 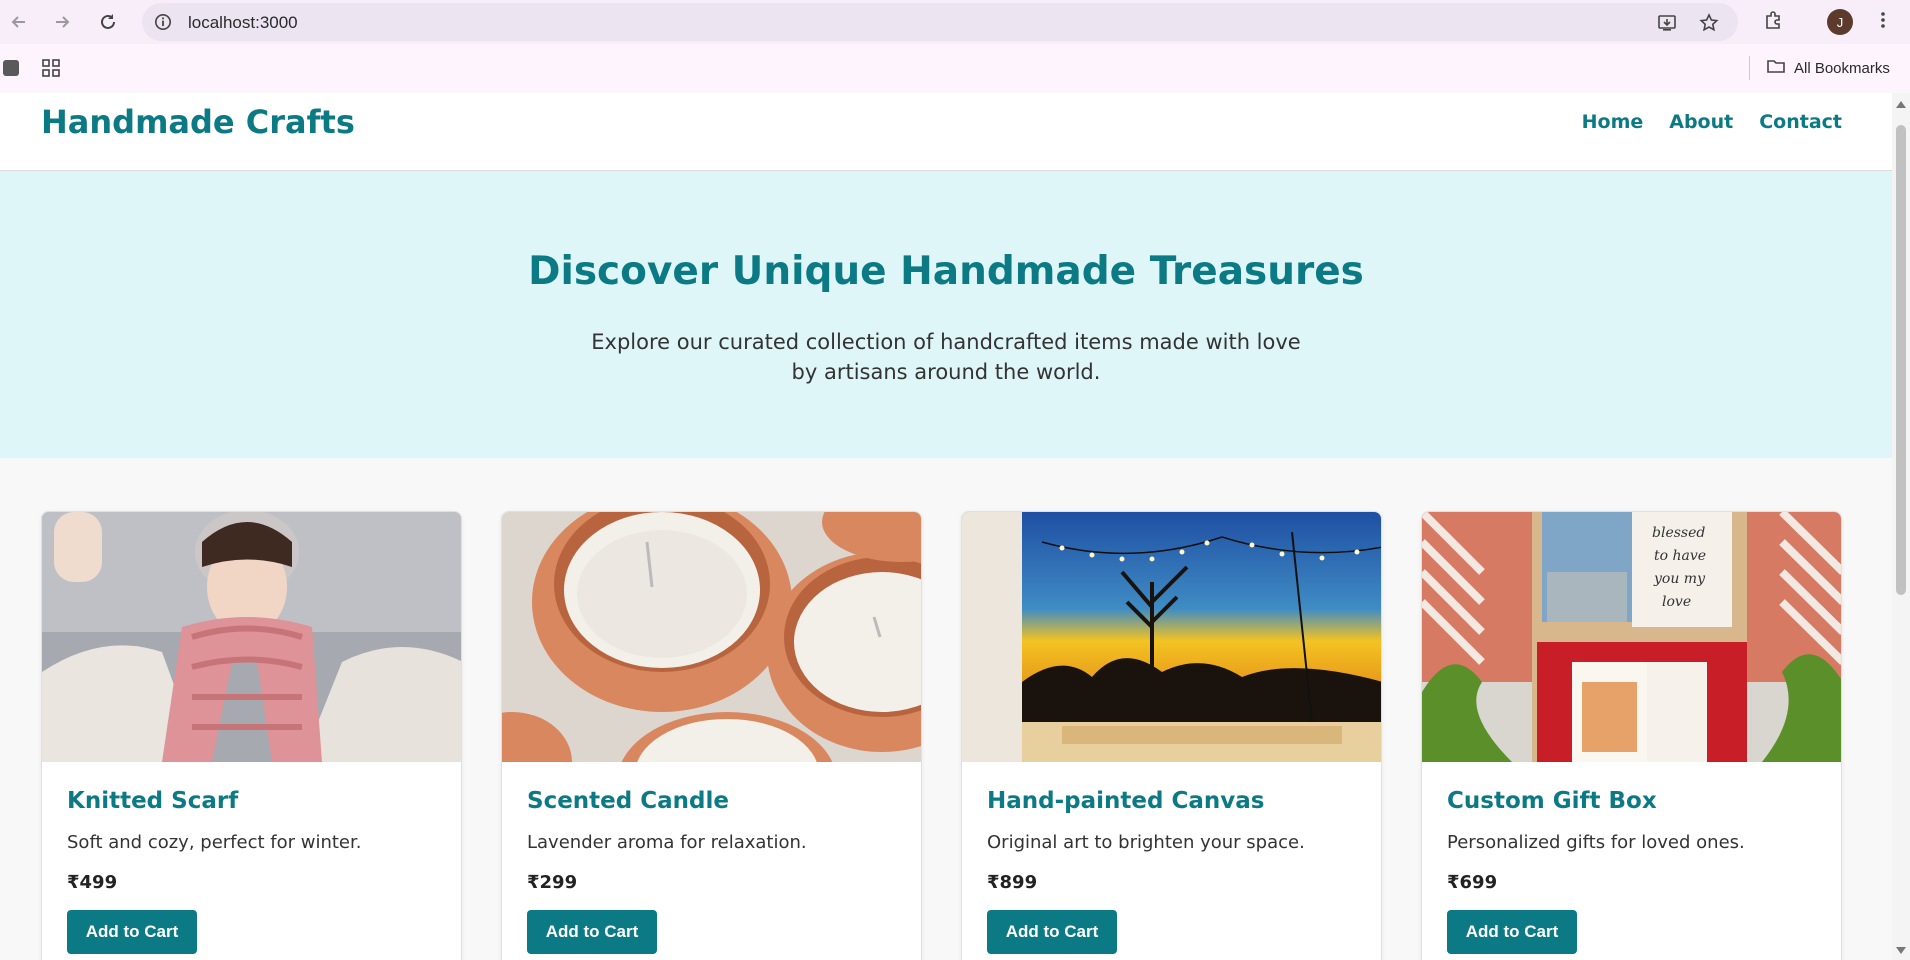 I want to click on bookmarks-separator, so click(x=1749, y=68).